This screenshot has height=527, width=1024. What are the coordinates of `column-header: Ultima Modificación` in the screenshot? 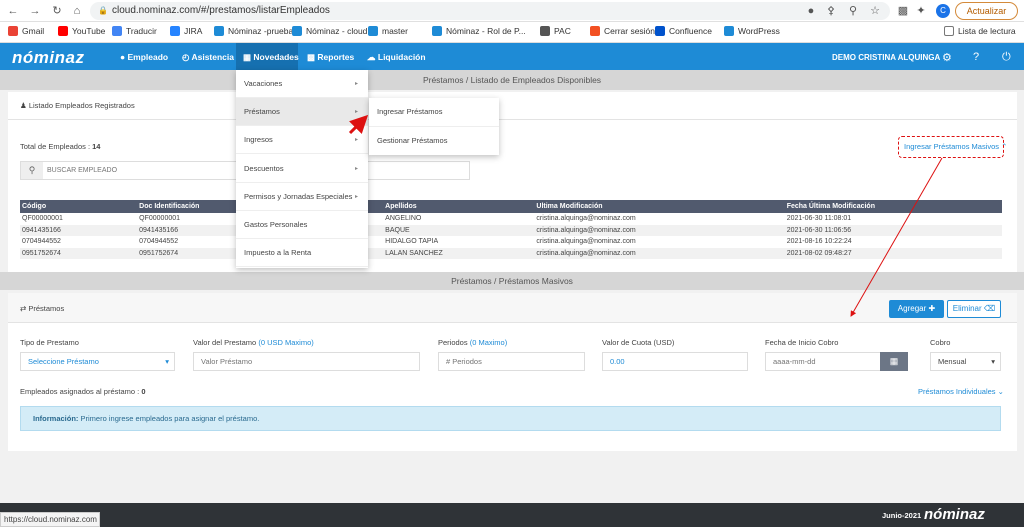 It's located at (659, 206).